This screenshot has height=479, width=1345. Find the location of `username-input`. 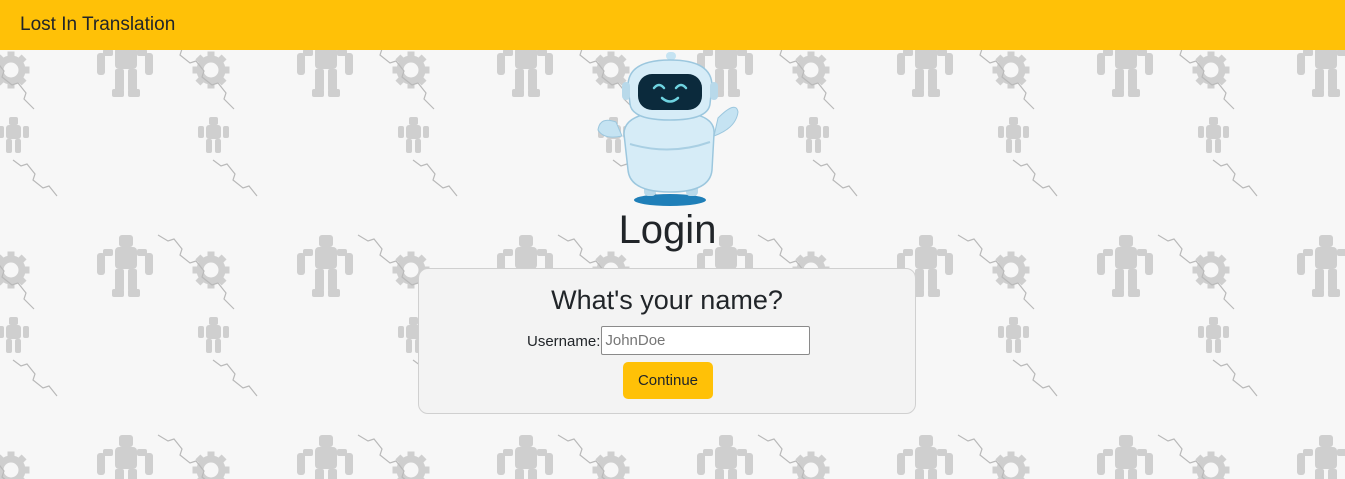

username-input is located at coordinates (706, 340).